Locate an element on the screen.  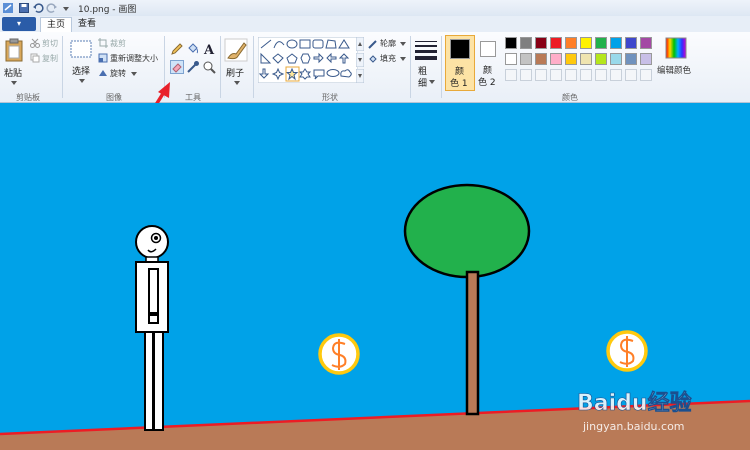
save-icon is located at coordinates (24, 8).